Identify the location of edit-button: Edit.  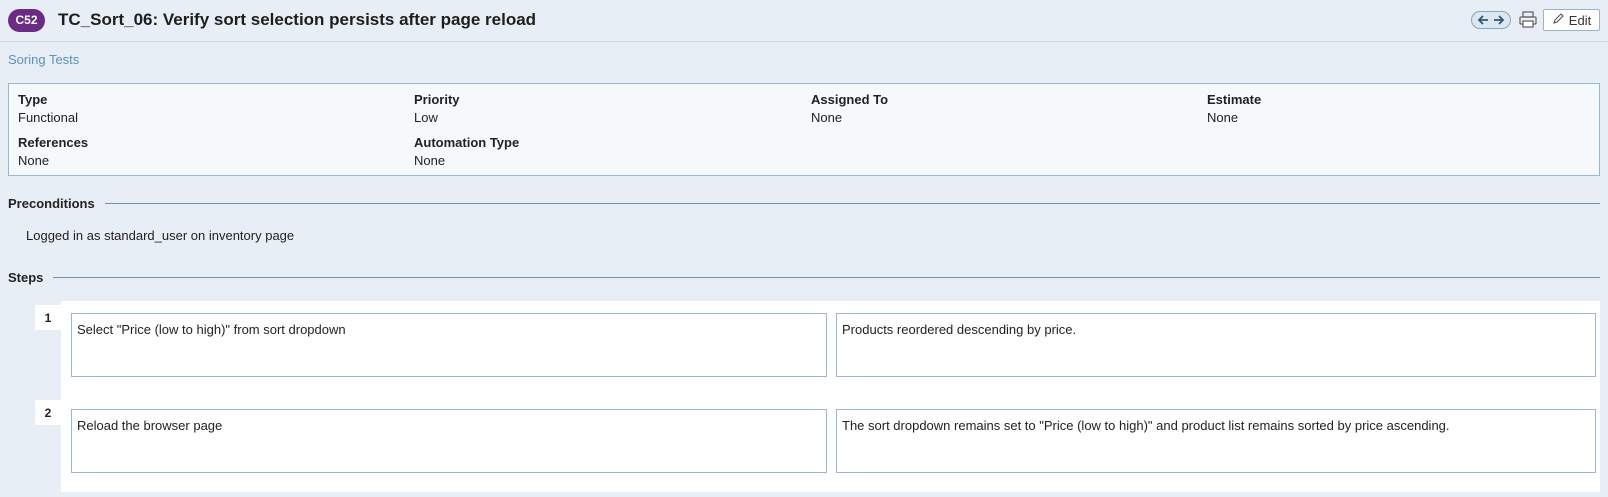
(1571, 20).